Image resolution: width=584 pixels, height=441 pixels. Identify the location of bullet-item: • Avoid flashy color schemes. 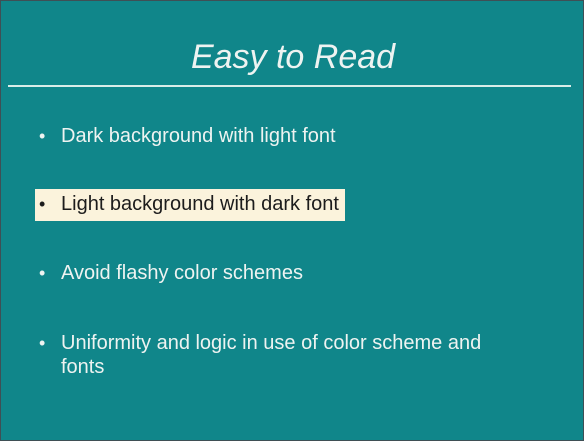
(171, 273).